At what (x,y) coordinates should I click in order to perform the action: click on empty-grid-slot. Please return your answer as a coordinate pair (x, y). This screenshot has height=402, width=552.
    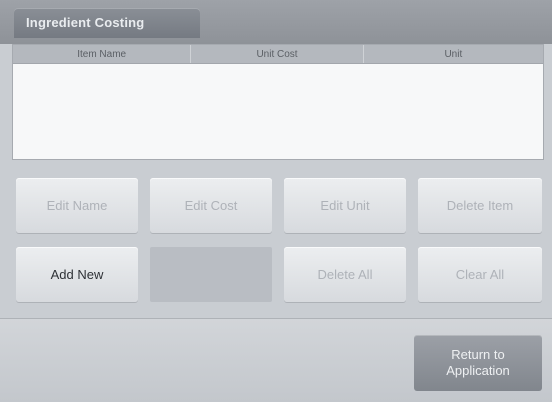
    Looking at the image, I should click on (211, 274).